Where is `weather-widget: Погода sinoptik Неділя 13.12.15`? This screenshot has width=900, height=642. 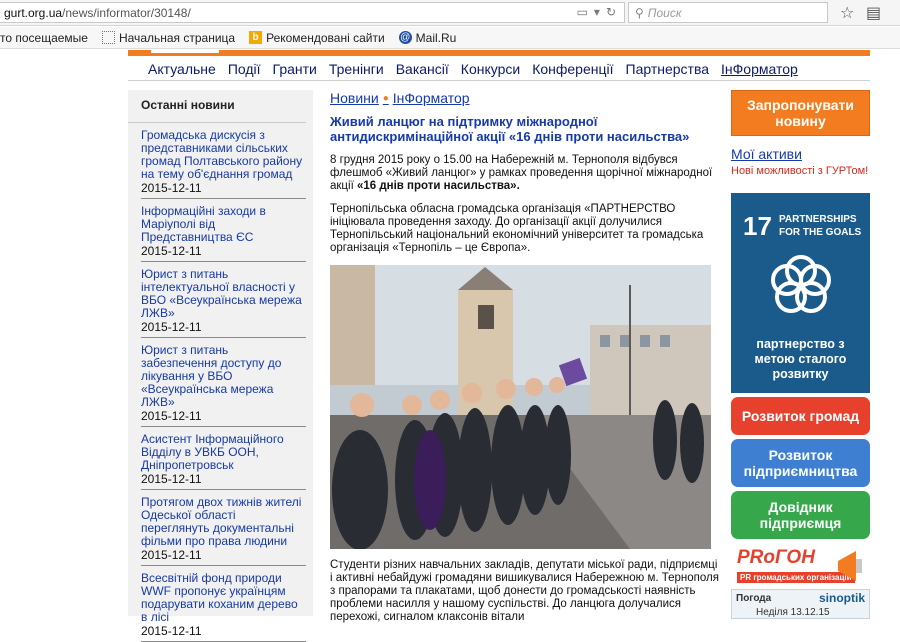
weather-widget: Погода sinoptik Неділя 13.12.15 is located at coordinates (800, 604).